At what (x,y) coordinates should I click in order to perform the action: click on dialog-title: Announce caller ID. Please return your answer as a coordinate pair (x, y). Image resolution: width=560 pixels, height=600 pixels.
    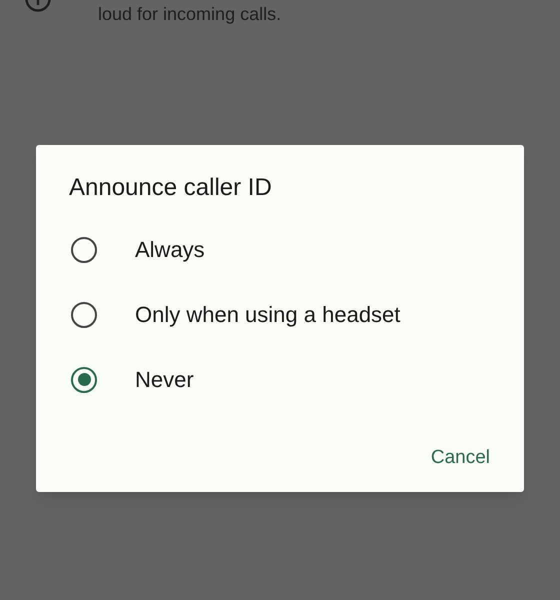
    Looking at the image, I should click on (170, 188).